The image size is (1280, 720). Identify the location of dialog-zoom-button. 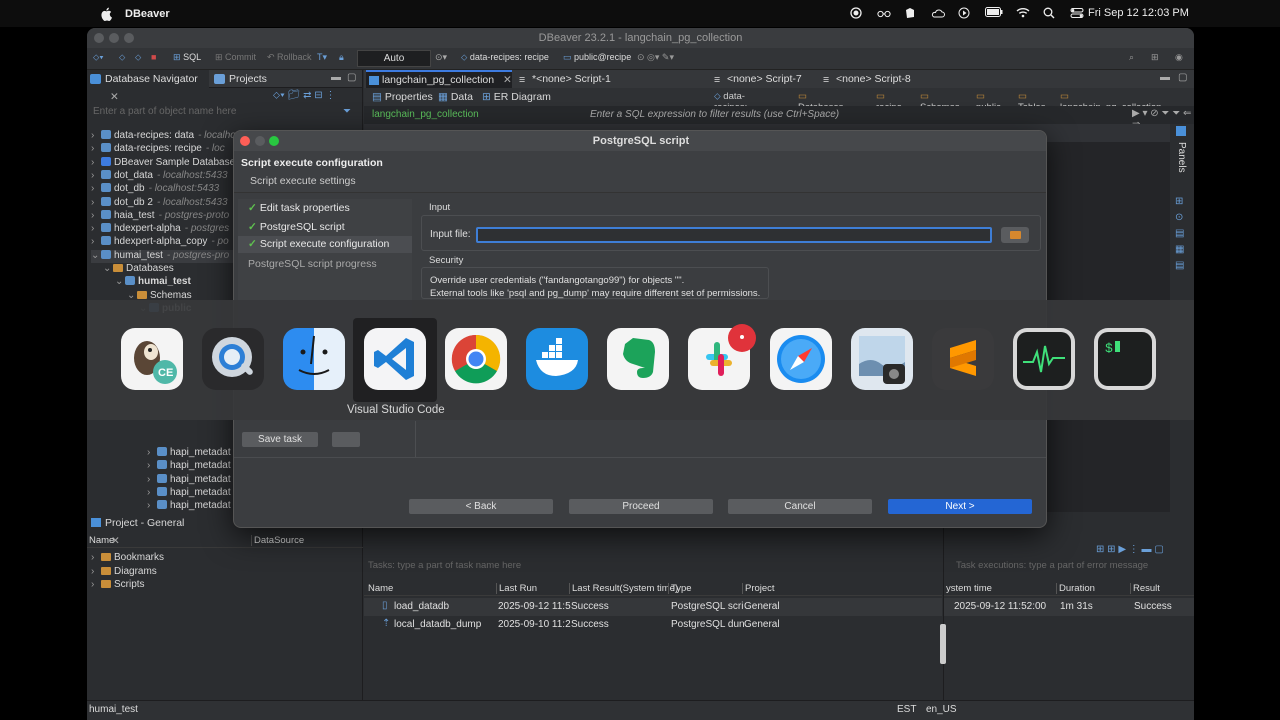
(274, 141).